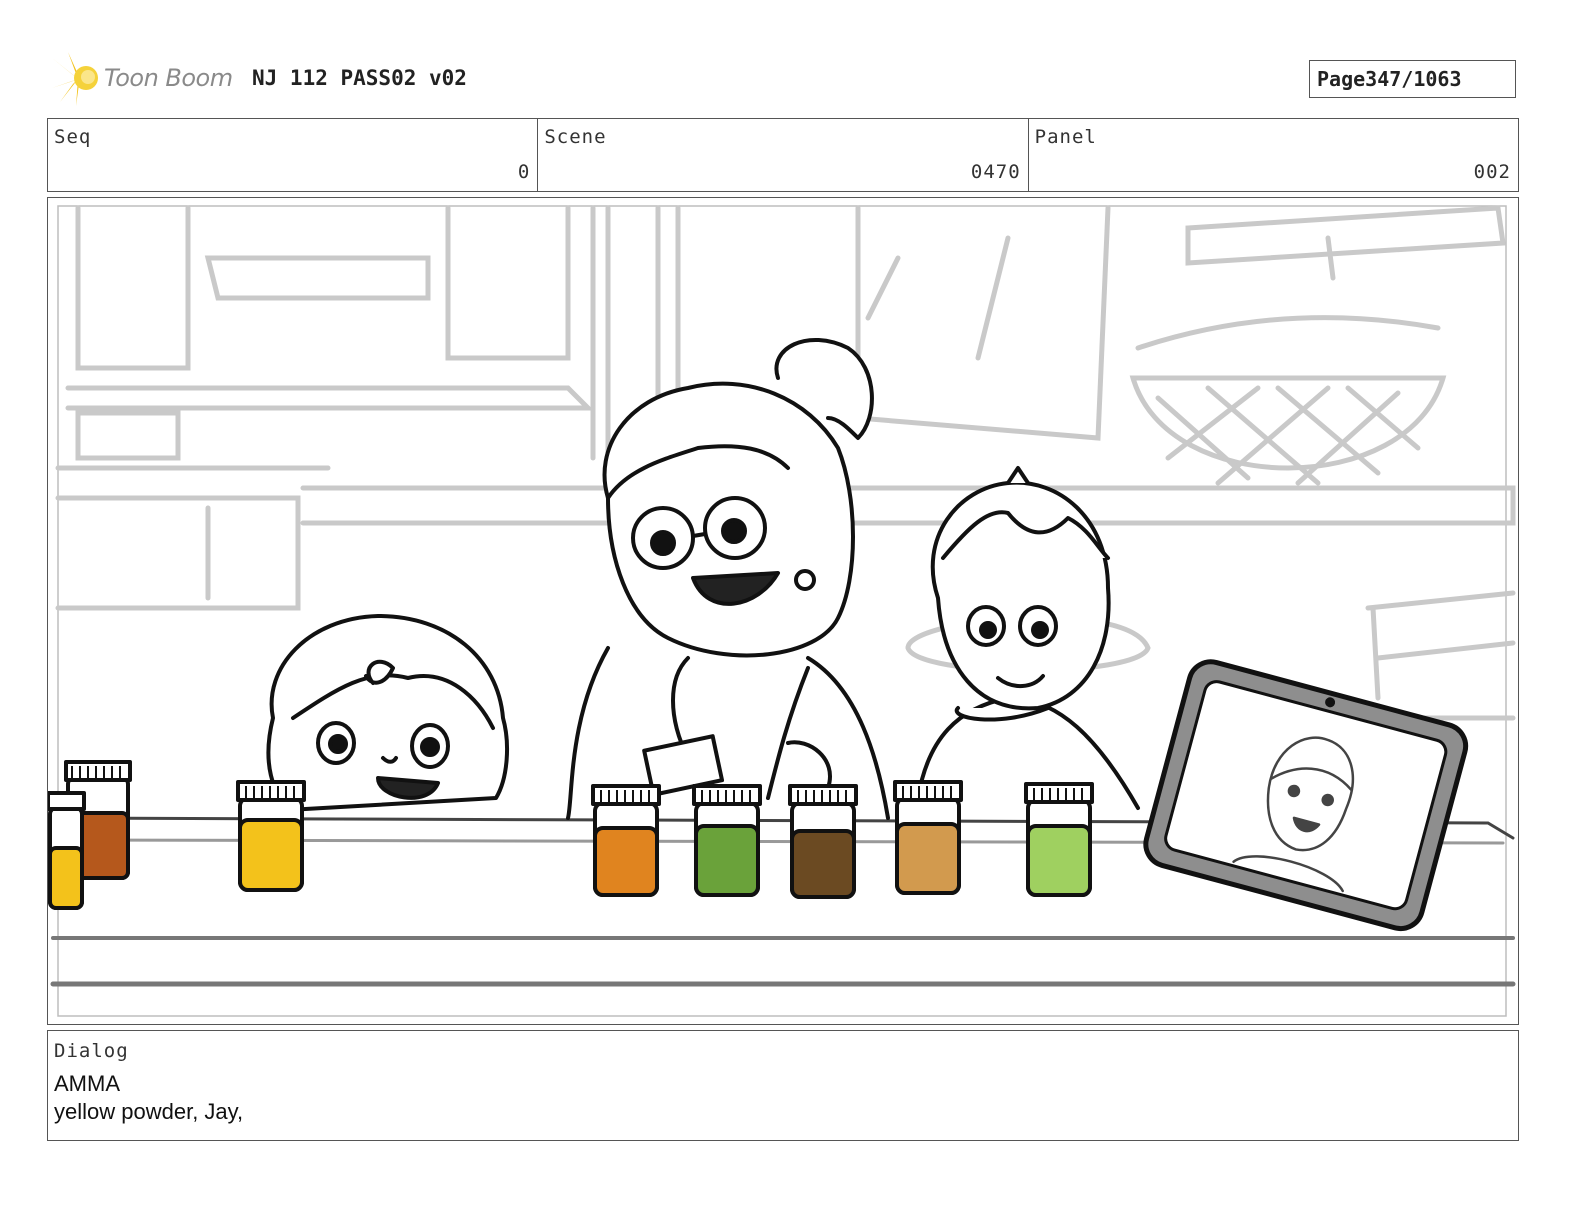  Describe the element at coordinates (1492, 172) in the screenshot. I see `panel-value: 002` at that location.